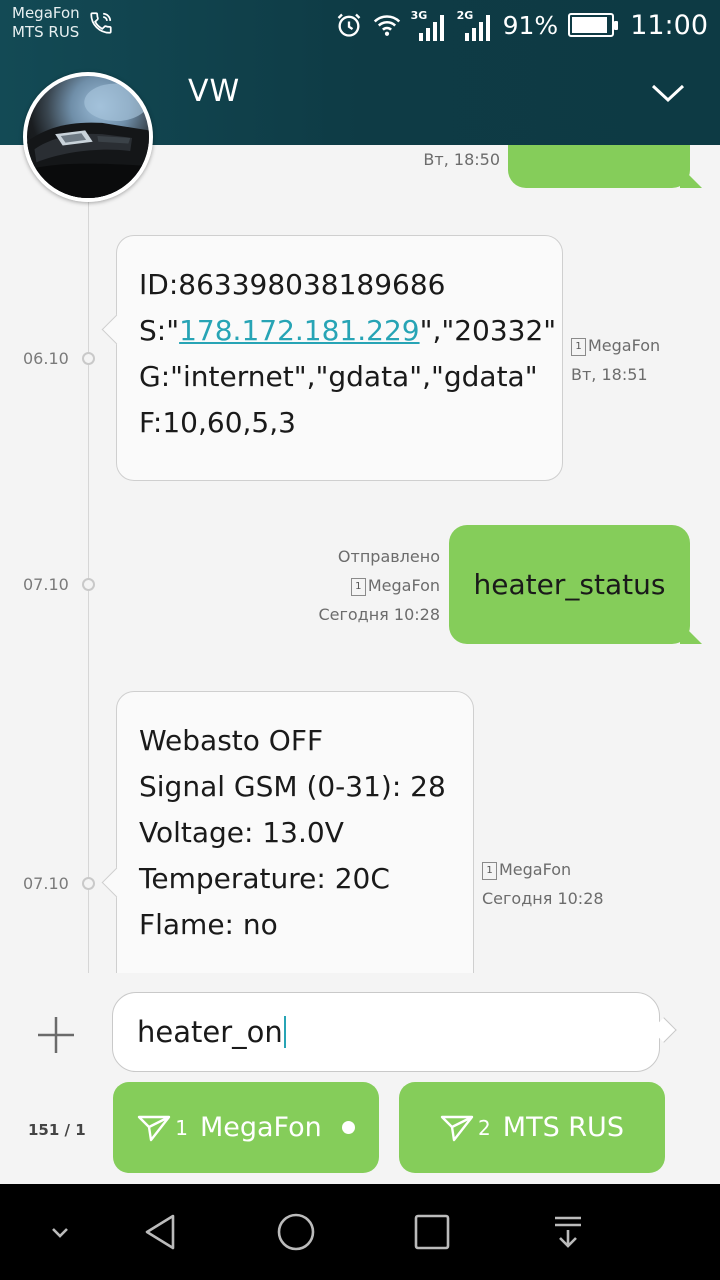  I want to click on message-meta: 1 MegaFon Вт, 18:51, so click(615, 360).